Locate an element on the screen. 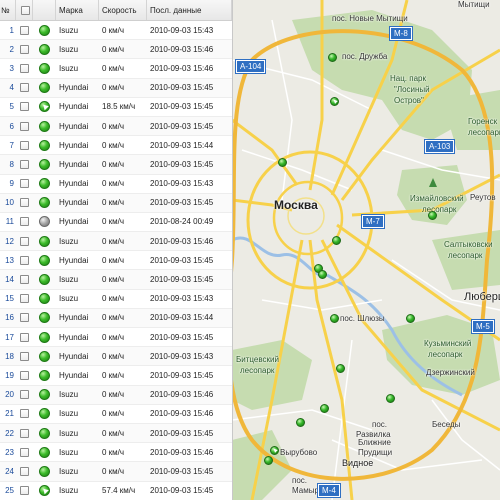  table-row: 21 Isuzu 0 км/ч 2010-09-03 15:46 is located at coordinates (116, 414).